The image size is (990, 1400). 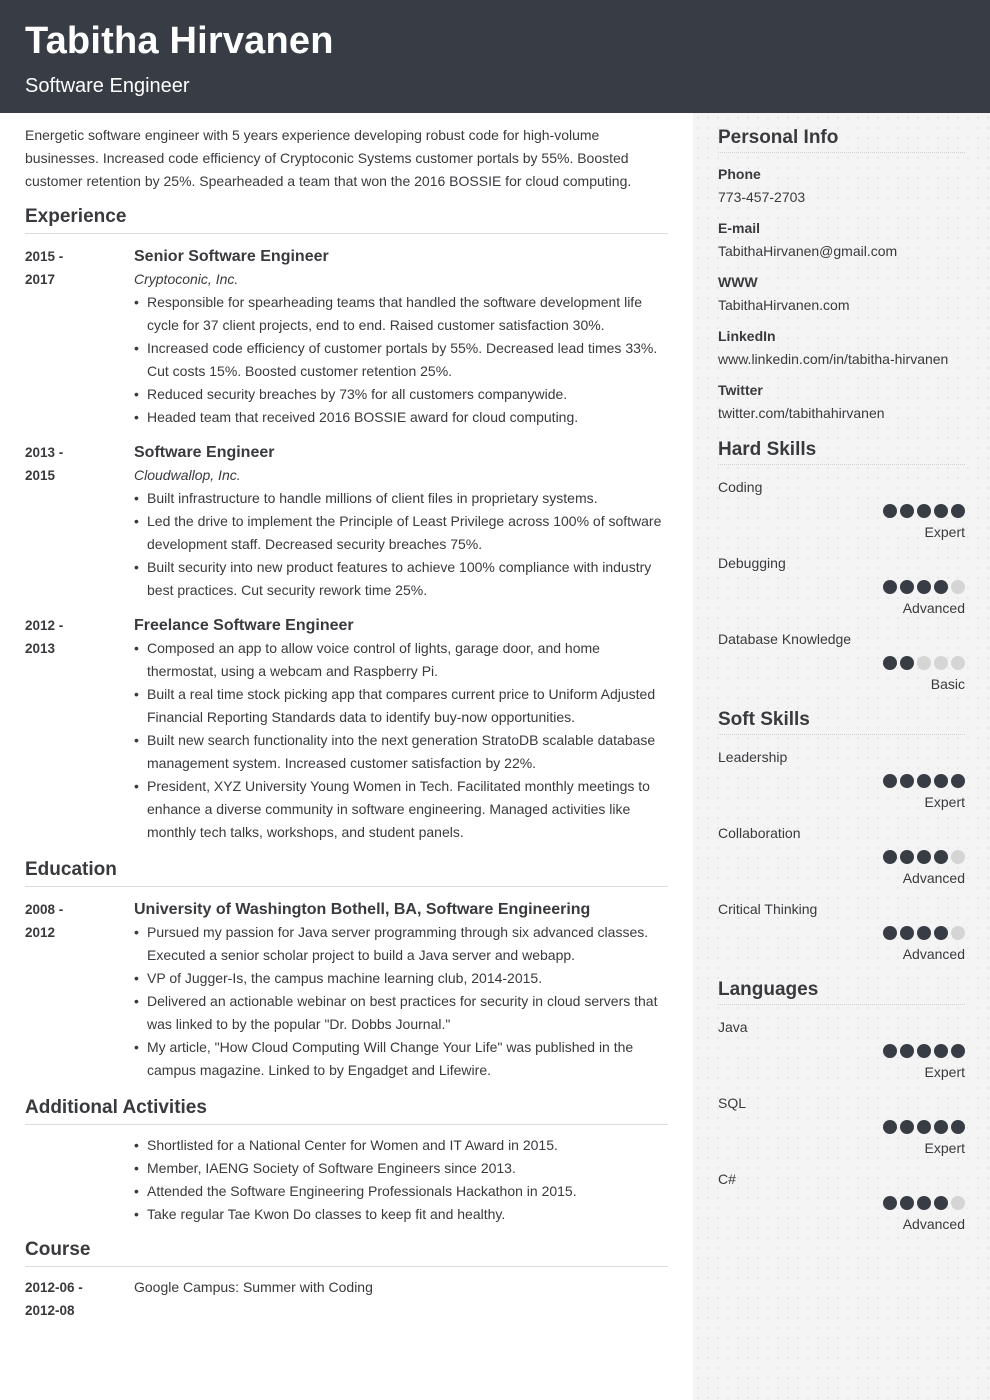 What do you see at coordinates (346, 1253) in the screenshot?
I see `course-heading: Course` at bounding box center [346, 1253].